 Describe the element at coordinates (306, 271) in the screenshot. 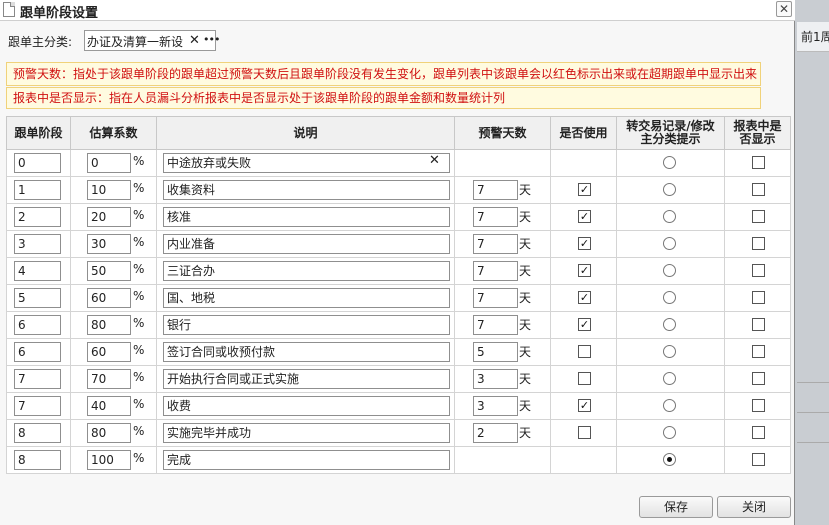

I see `description-input: 三证合办` at that location.